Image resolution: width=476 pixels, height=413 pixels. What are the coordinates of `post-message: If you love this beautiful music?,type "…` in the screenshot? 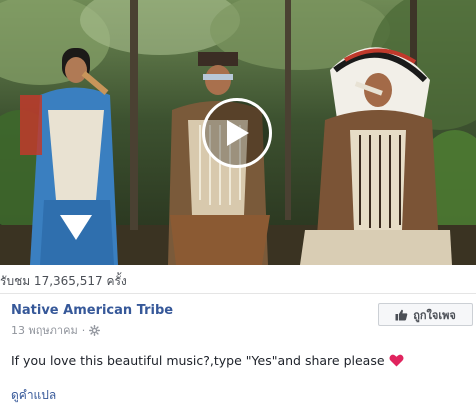 It's located at (207, 360).